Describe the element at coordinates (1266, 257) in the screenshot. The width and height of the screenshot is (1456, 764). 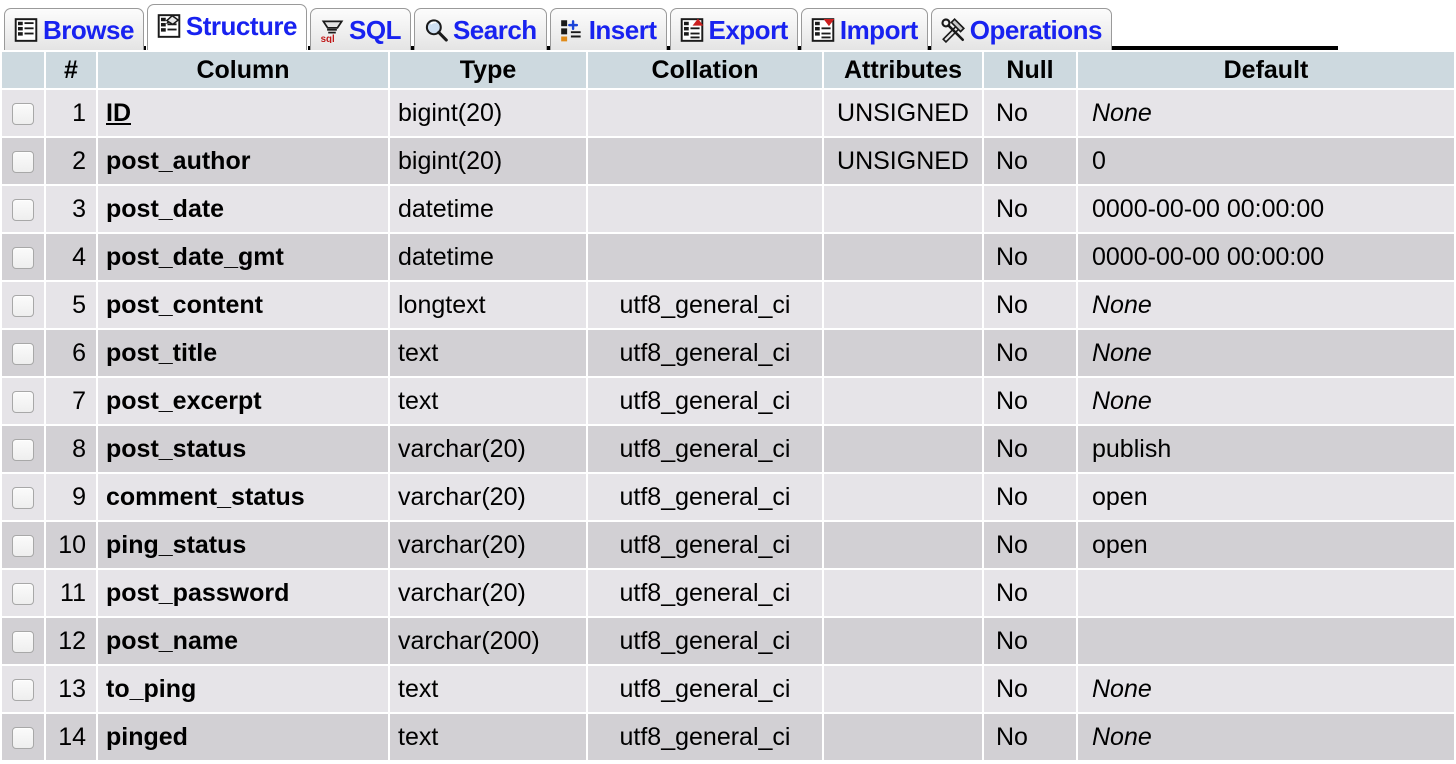
I see `column-default: 0000-00-00 00:00:00` at that location.